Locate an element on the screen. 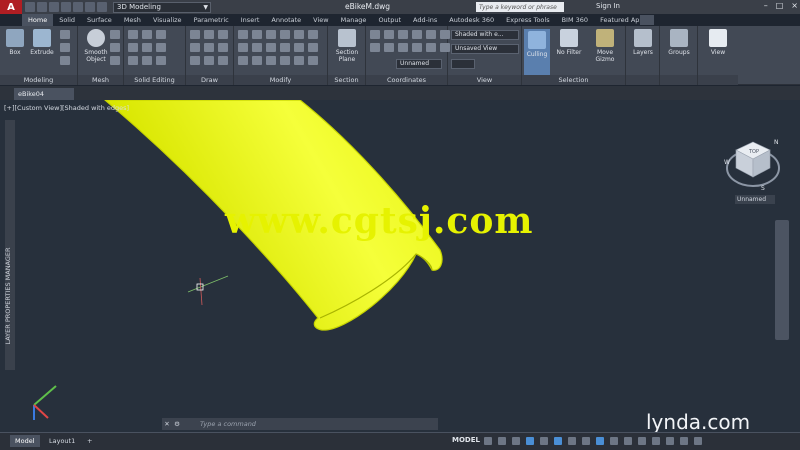  close-icon: ✕ is located at coordinates (167, 424).